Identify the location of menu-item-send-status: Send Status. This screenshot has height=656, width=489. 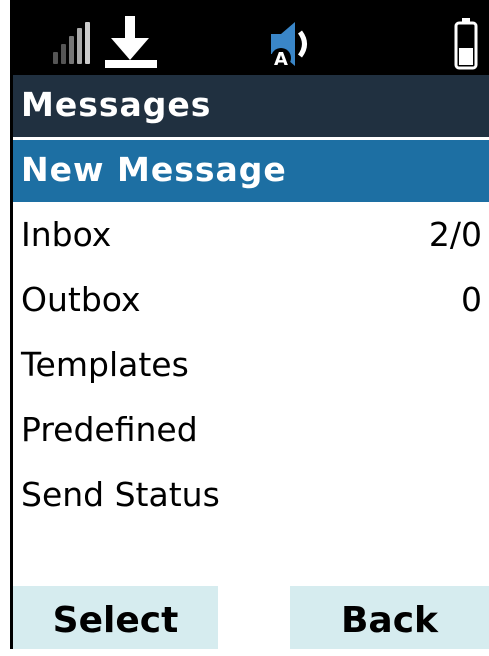
(251, 496).